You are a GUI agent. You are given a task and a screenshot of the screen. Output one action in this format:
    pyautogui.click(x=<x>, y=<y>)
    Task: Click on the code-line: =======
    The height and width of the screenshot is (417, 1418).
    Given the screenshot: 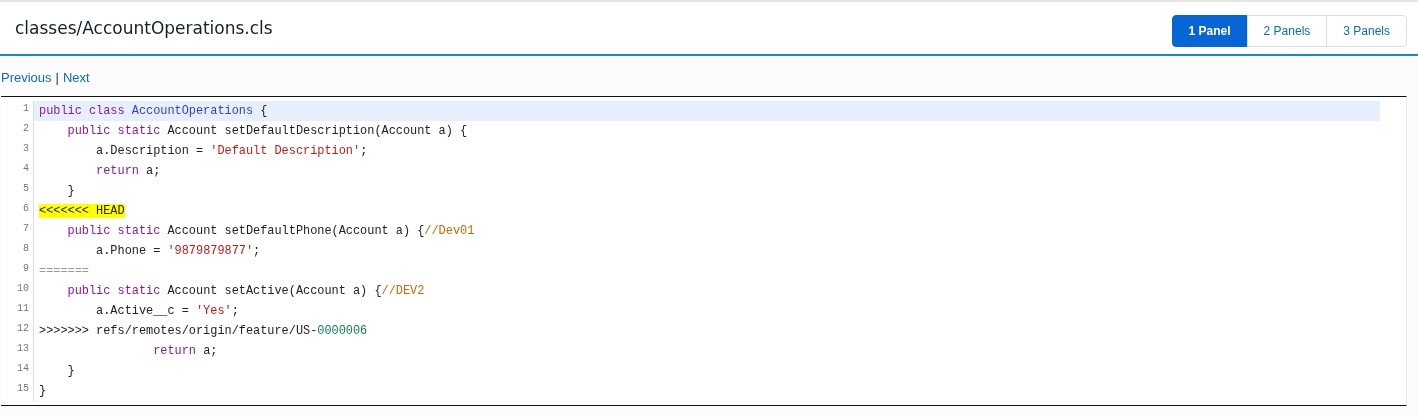 What is the action you would take?
    pyautogui.click(x=64, y=271)
    